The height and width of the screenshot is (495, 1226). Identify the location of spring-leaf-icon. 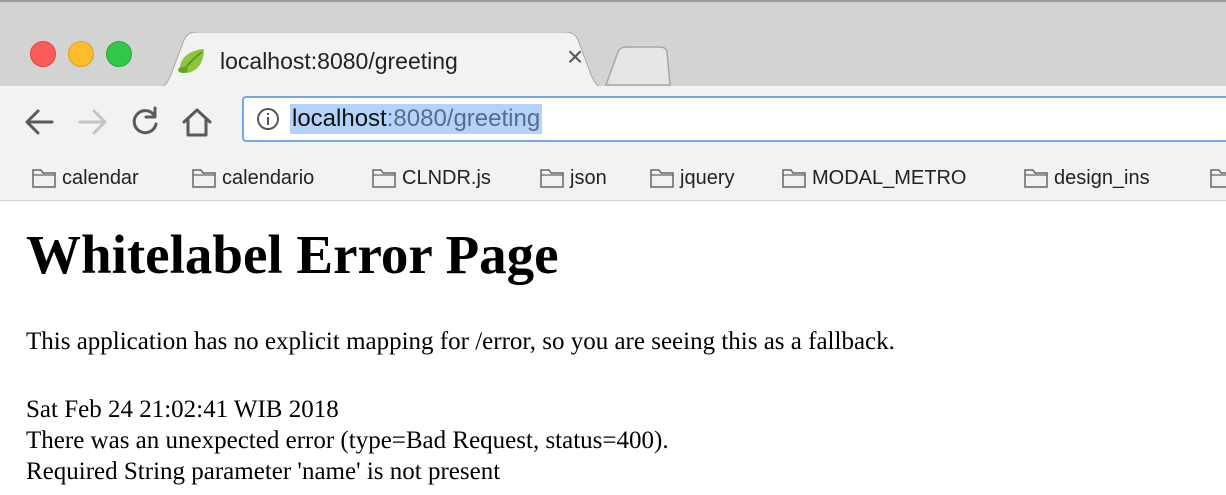
(192, 63).